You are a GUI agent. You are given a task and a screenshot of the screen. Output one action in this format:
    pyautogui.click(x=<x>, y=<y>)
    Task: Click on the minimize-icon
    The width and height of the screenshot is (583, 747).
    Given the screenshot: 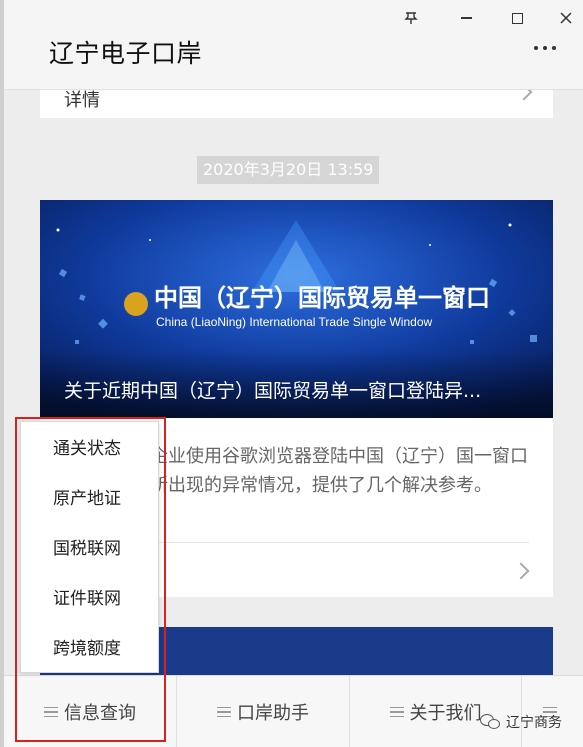 What is the action you would take?
    pyautogui.click(x=466, y=18)
    